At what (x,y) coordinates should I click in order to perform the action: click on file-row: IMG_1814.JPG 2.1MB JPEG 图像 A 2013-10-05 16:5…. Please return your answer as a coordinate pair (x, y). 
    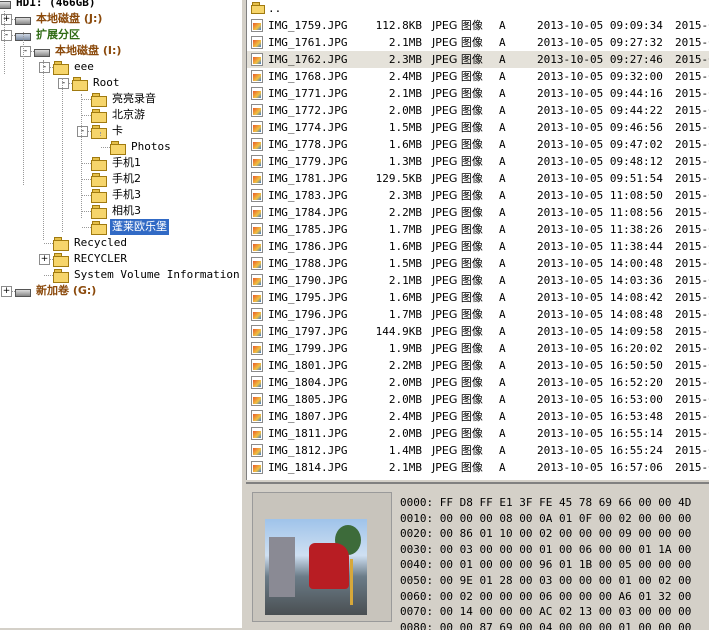
    Looking at the image, I should click on (478, 467).